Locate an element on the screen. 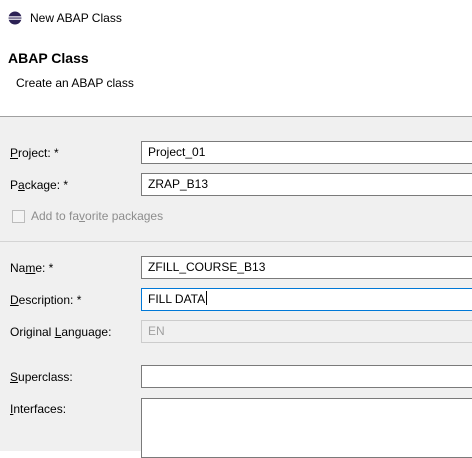 This screenshot has width=472, height=458. favorite-packages-label: Add to favorite packages is located at coordinates (97, 216).